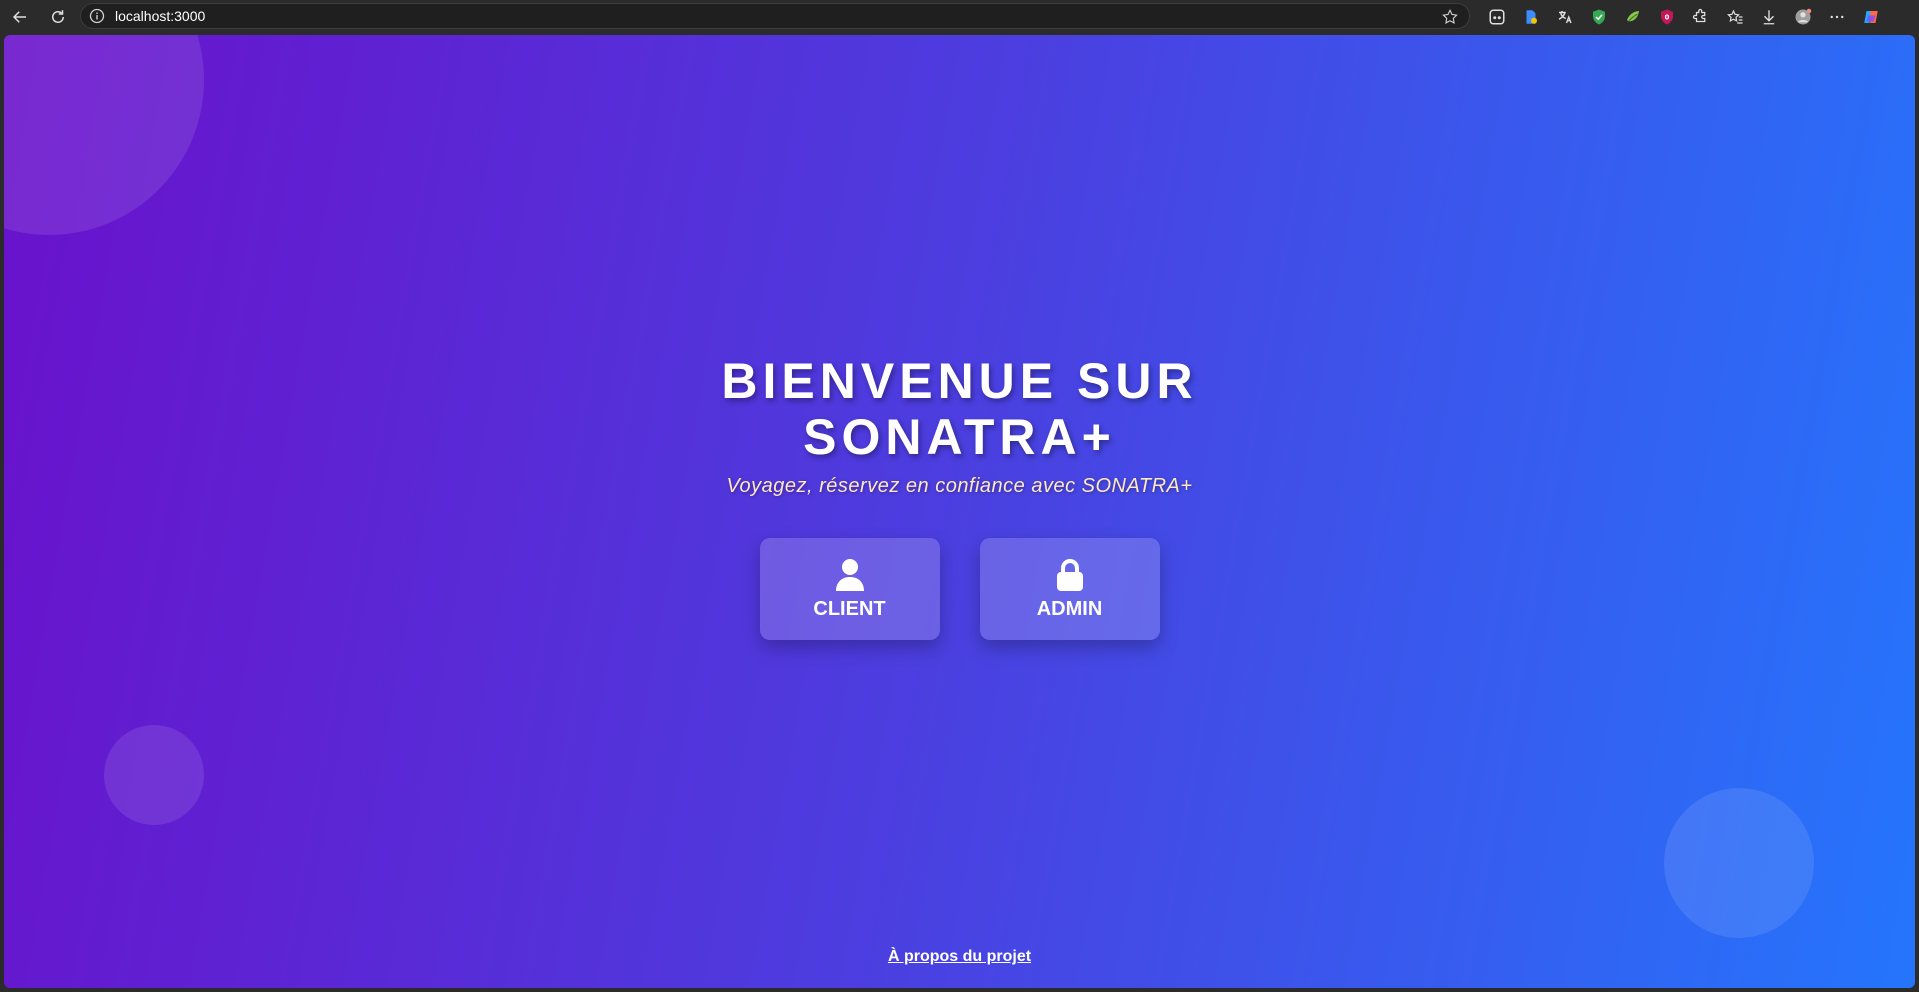 The image size is (1919, 992). I want to click on translate-icon, so click(1565, 17).